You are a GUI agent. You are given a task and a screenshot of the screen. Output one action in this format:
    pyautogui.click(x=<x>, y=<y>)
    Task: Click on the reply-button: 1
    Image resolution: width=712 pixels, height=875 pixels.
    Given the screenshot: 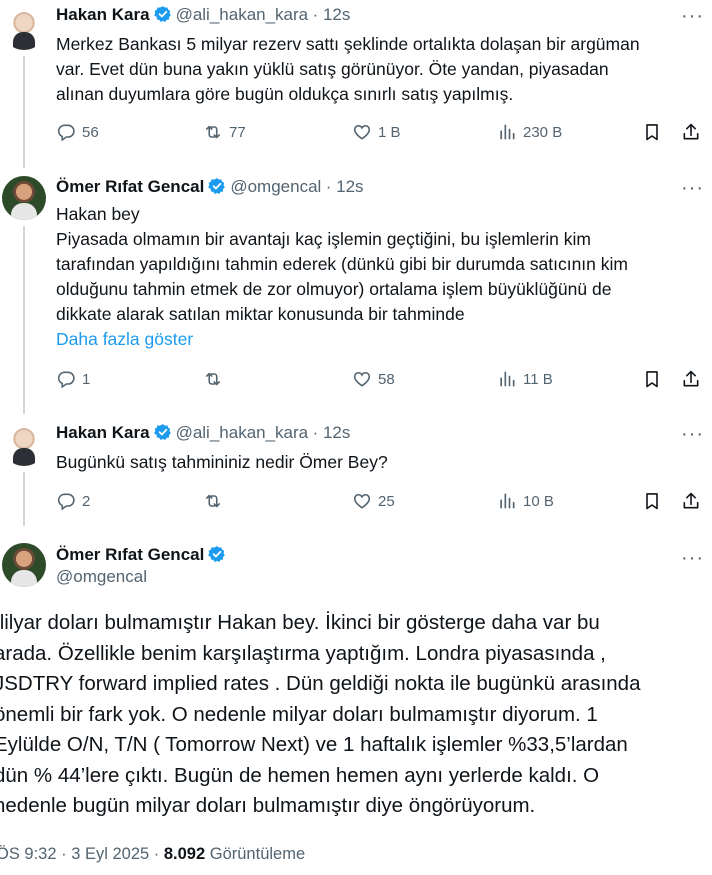 What is the action you would take?
    pyautogui.click(x=73, y=379)
    